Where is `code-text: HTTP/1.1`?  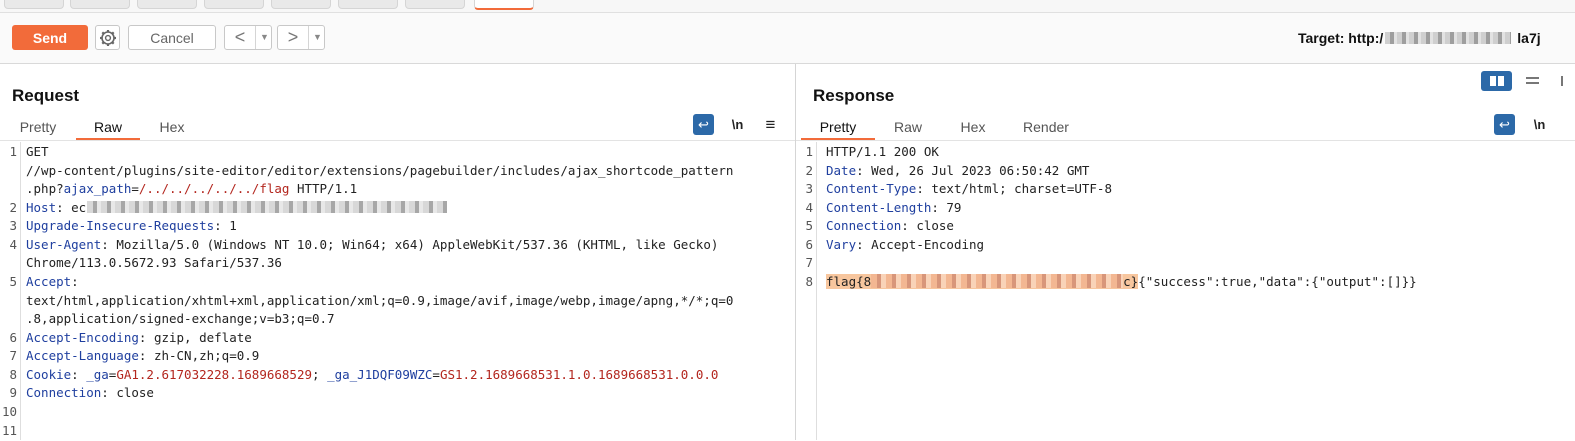
code-text: HTTP/1.1 is located at coordinates (323, 188).